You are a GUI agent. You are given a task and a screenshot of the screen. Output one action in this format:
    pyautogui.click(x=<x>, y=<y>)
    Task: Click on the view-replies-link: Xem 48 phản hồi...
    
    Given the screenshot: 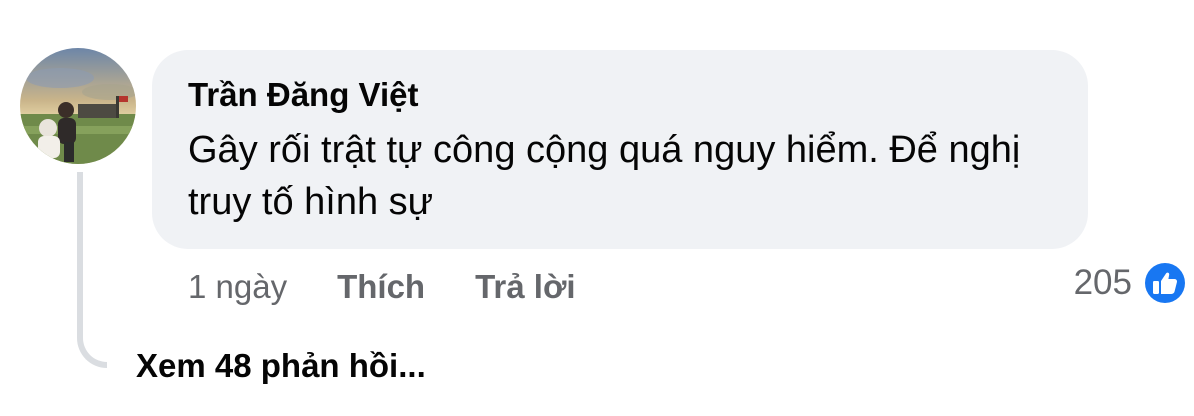 What is the action you would take?
    pyautogui.click(x=281, y=366)
    